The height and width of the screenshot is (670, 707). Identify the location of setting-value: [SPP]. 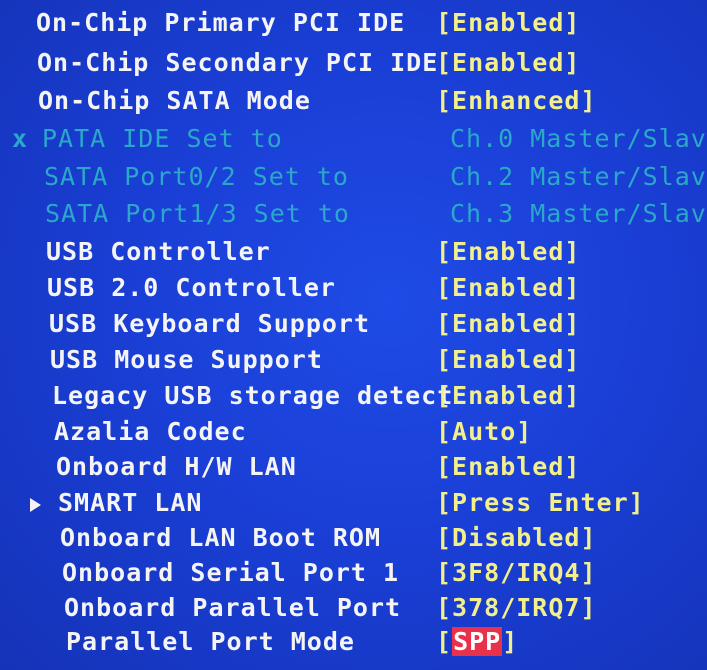
(477, 642).